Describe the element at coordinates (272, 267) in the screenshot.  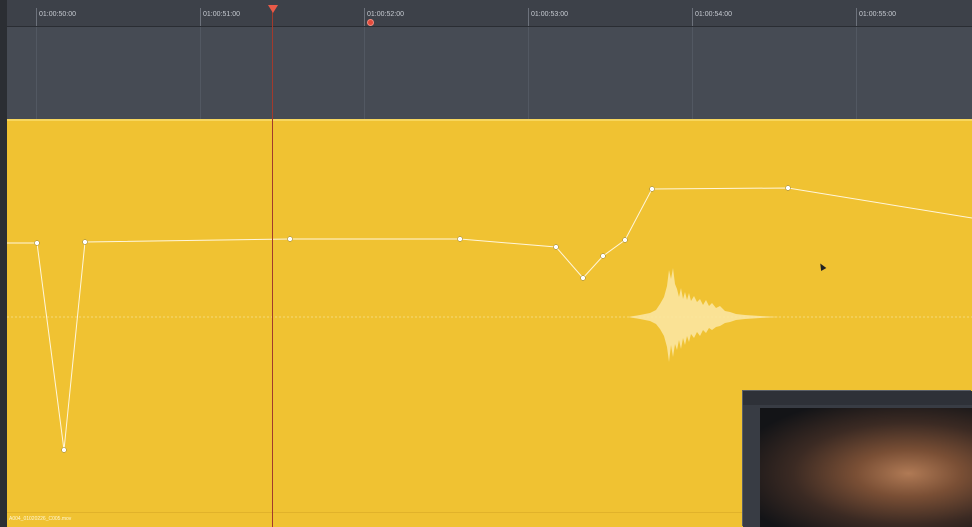
I see `playhead-line` at that location.